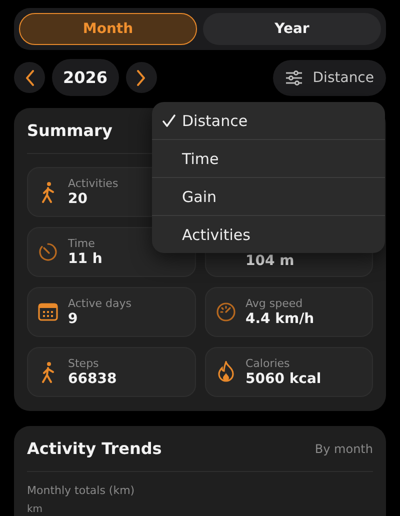 This screenshot has width=400, height=516. Describe the element at coordinates (225, 372) in the screenshot. I see `flame-icon` at that location.